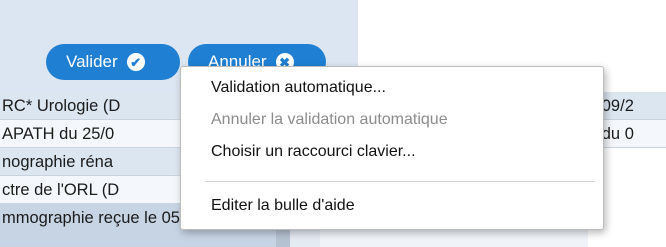  What do you see at coordinates (135, 62) in the screenshot?
I see `check-icon: ✔` at bounding box center [135, 62].